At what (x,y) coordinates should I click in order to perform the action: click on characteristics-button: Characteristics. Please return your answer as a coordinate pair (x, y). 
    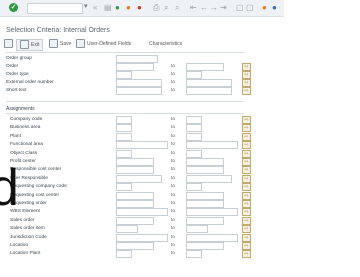
    Looking at the image, I should click on (165, 44).